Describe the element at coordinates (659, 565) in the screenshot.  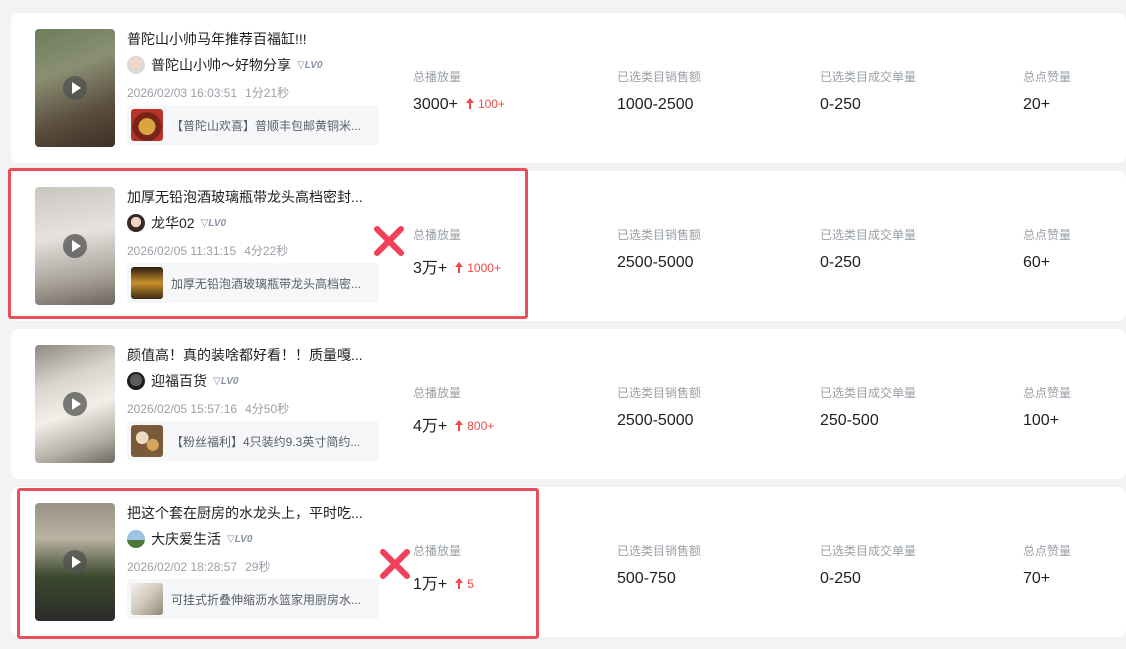
I see `stat-sales-amount: 已选类目销售额 500-750` at that location.